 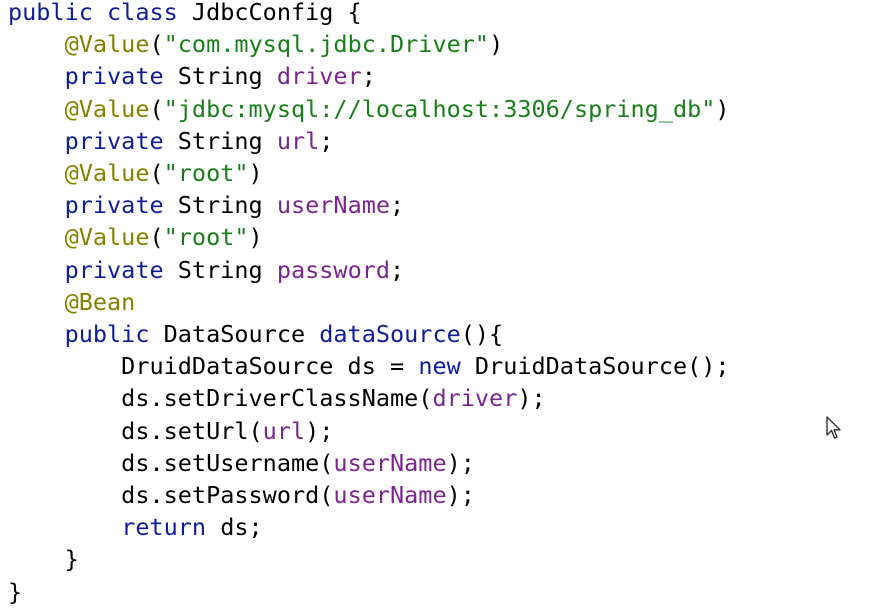 What do you see at coordinates (390, 334) in the screenshot?
I see `keyword-token: dataSource` at bounding box center [390, 334].